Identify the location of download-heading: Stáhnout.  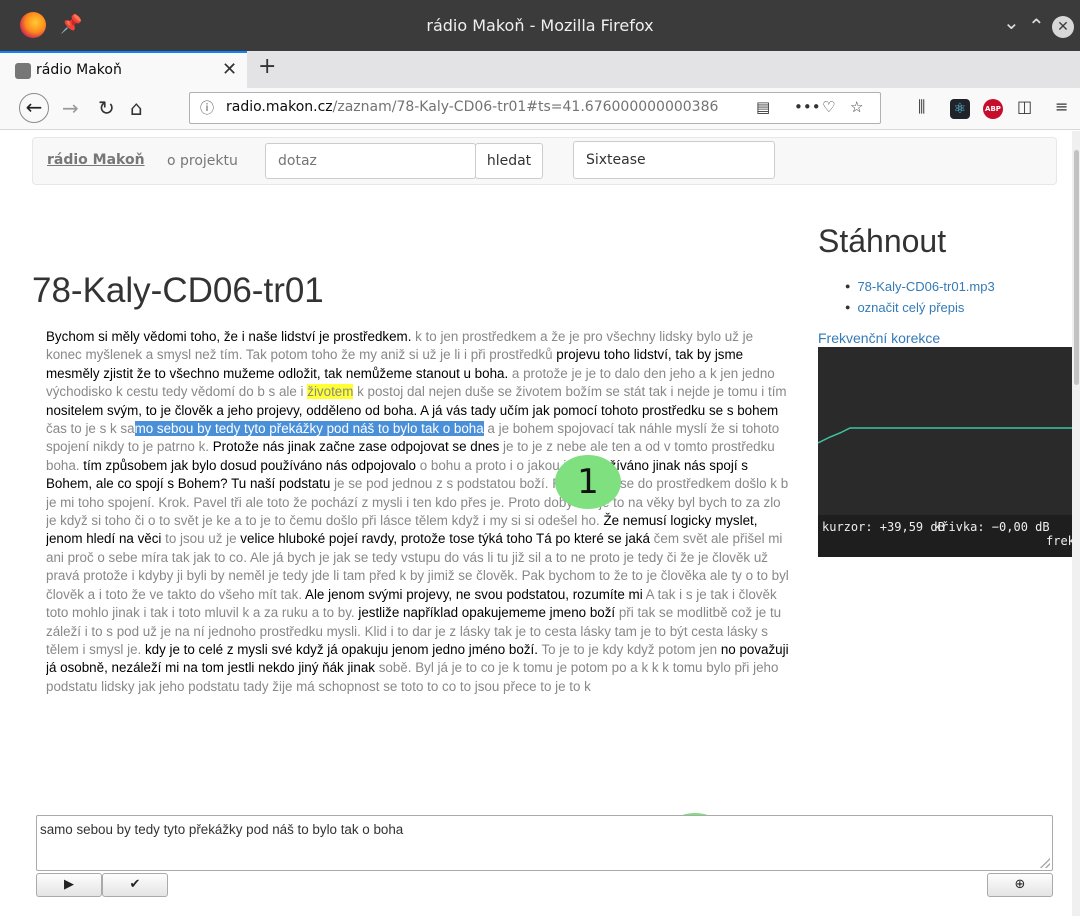
(882, 241).